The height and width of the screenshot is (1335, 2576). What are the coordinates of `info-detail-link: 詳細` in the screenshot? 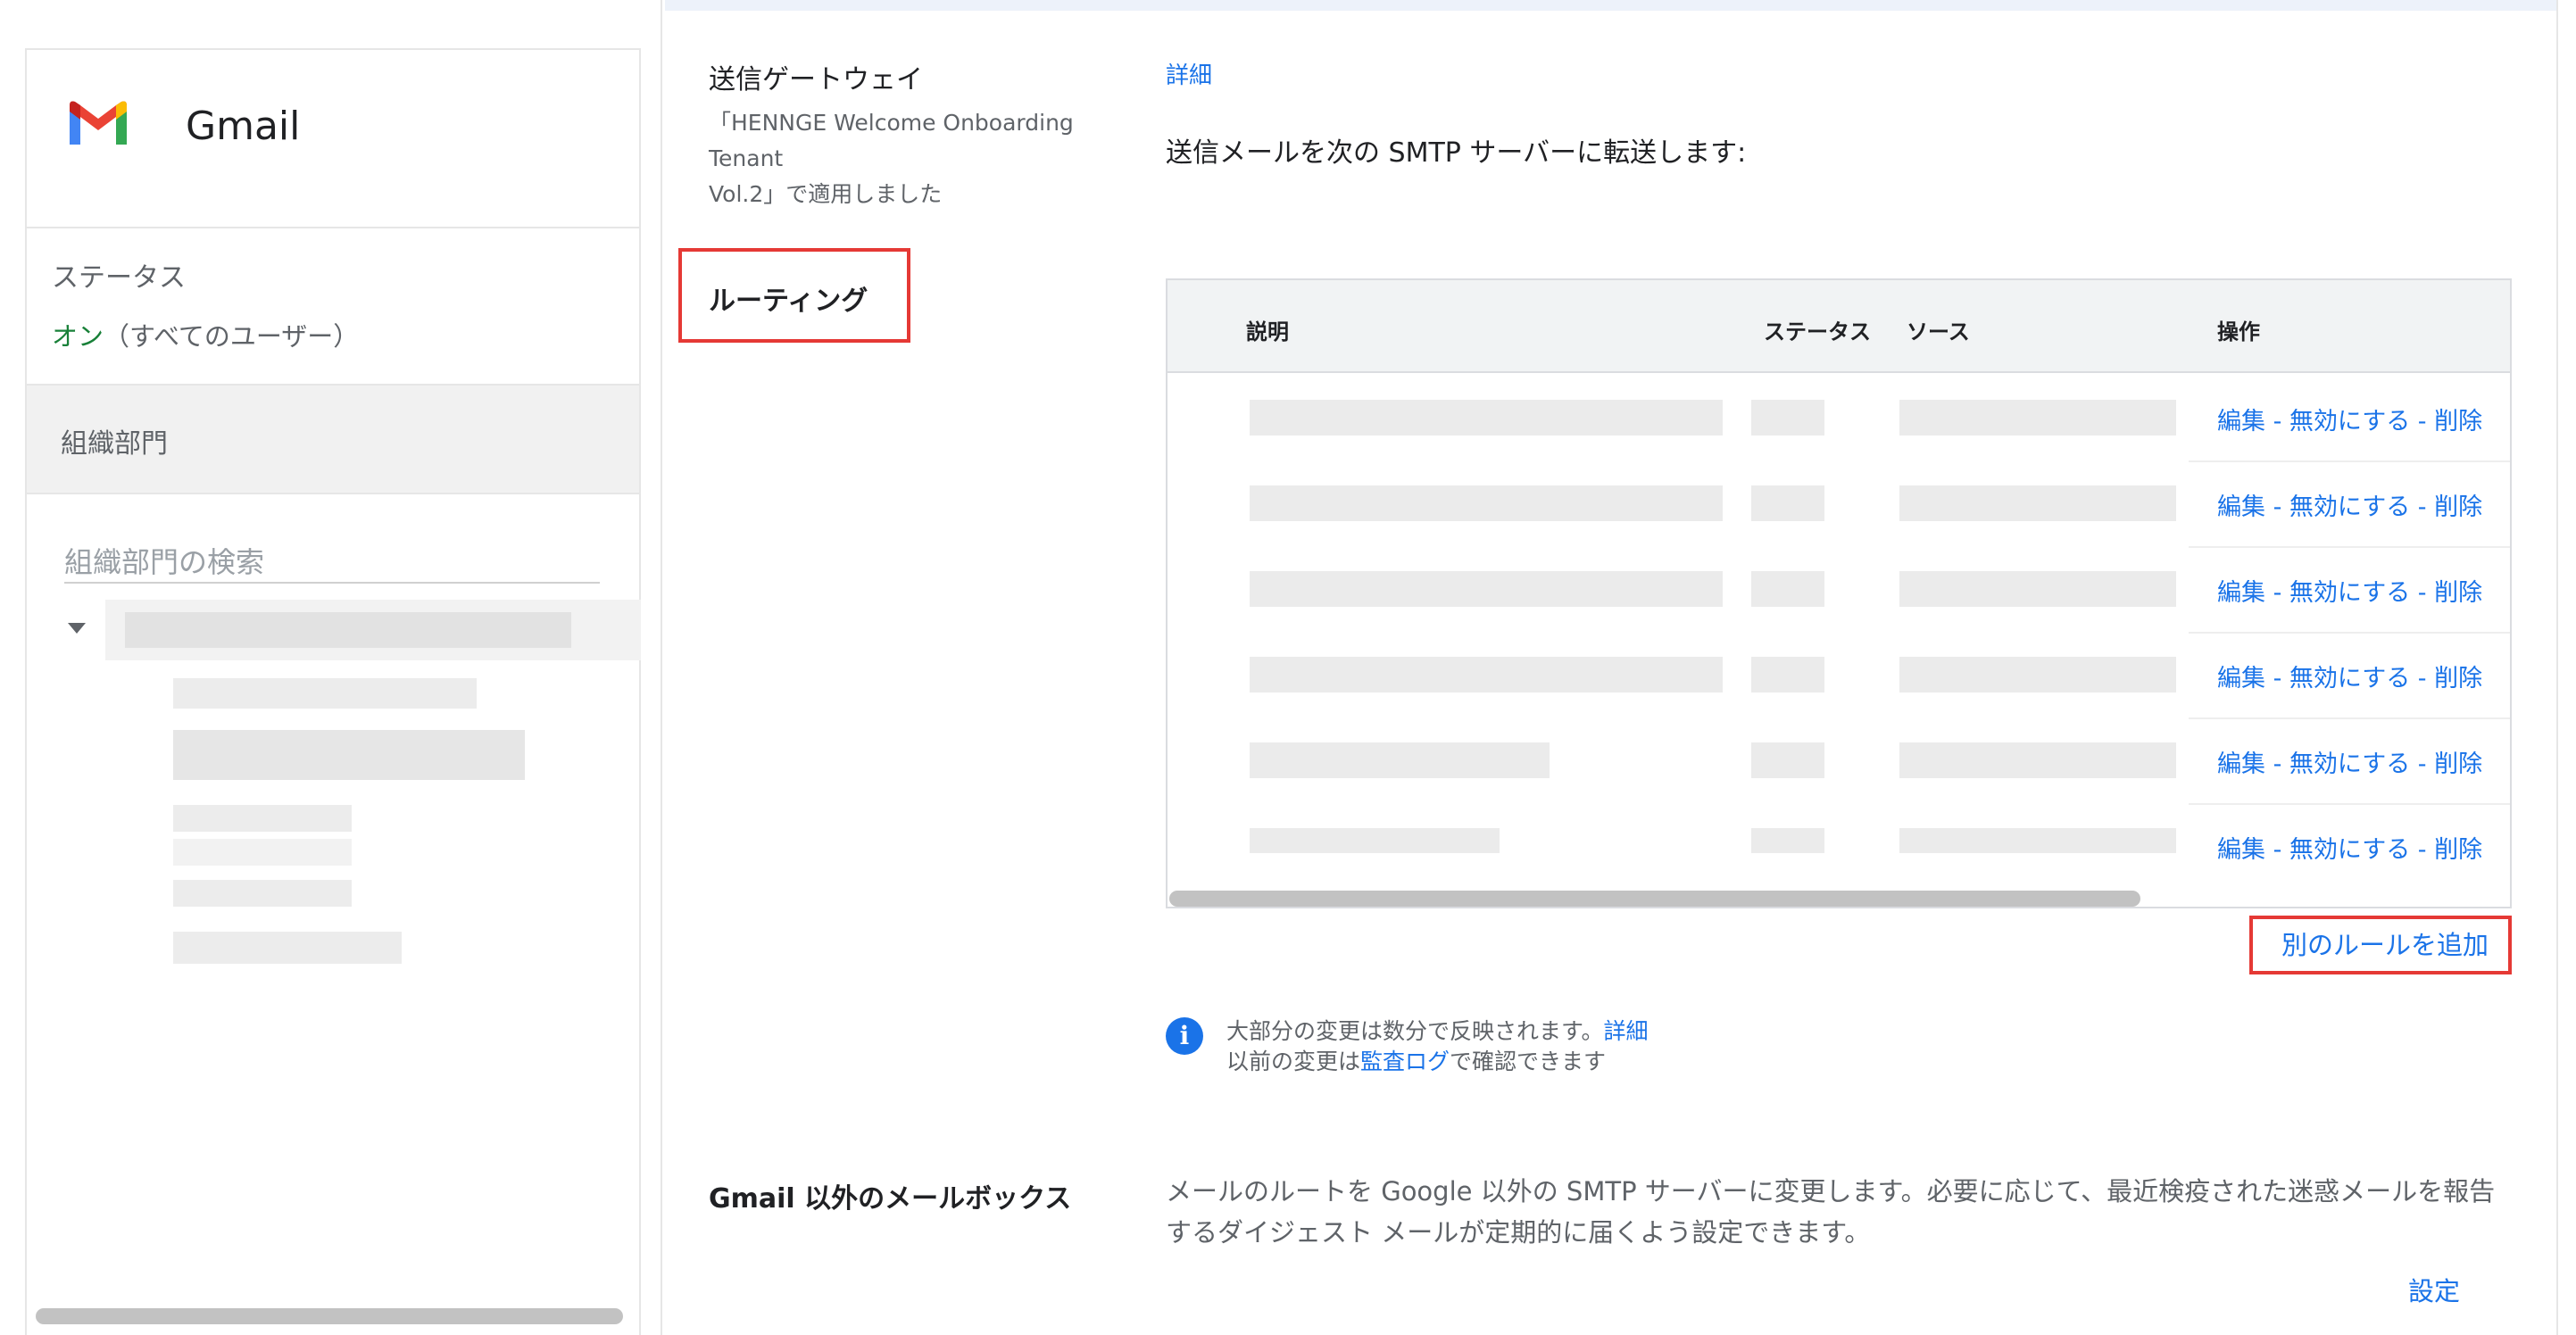 It's located at (1626, 1031).